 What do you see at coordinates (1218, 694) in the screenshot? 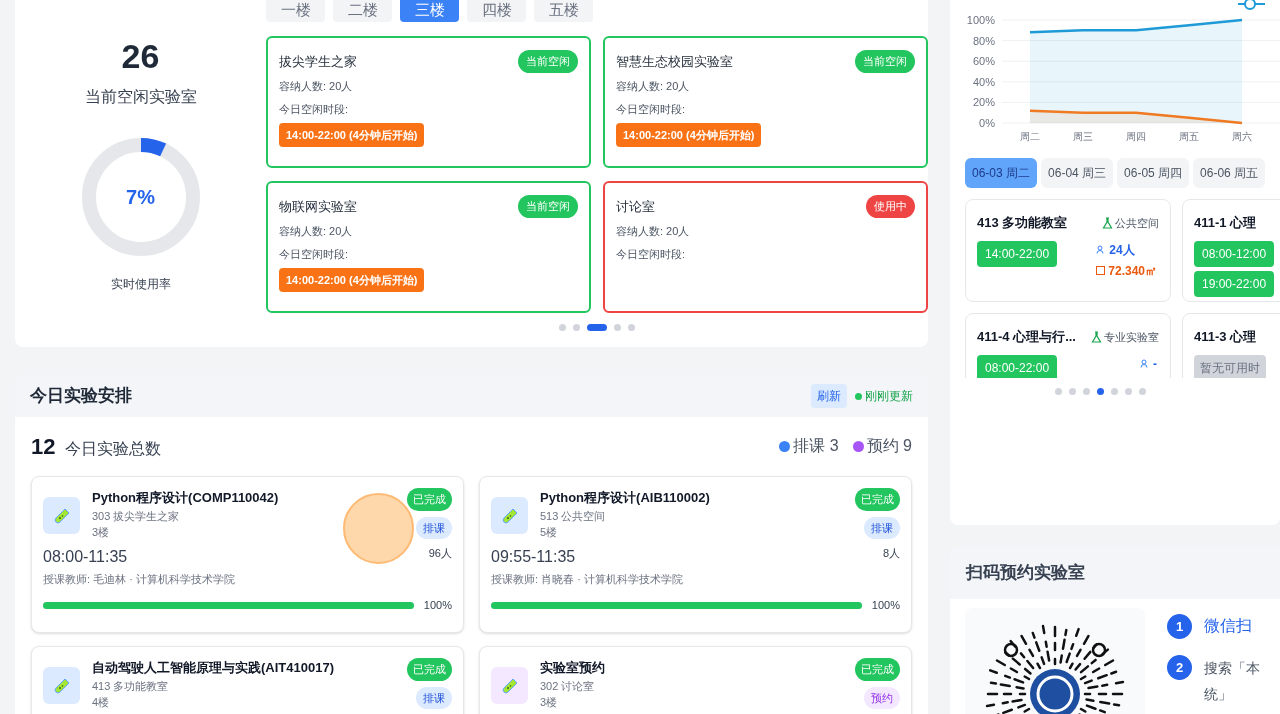
I see `step-text: 统」` at bounding box center [1218, 694].